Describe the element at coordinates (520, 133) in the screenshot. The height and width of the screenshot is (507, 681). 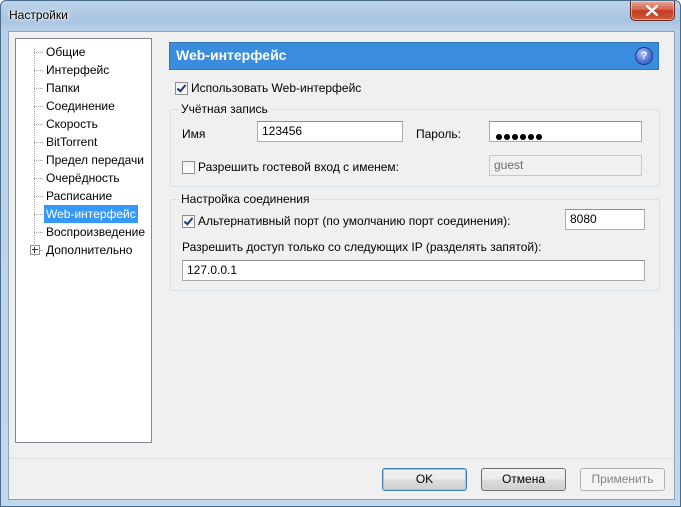
I see `password-mask` at that location.